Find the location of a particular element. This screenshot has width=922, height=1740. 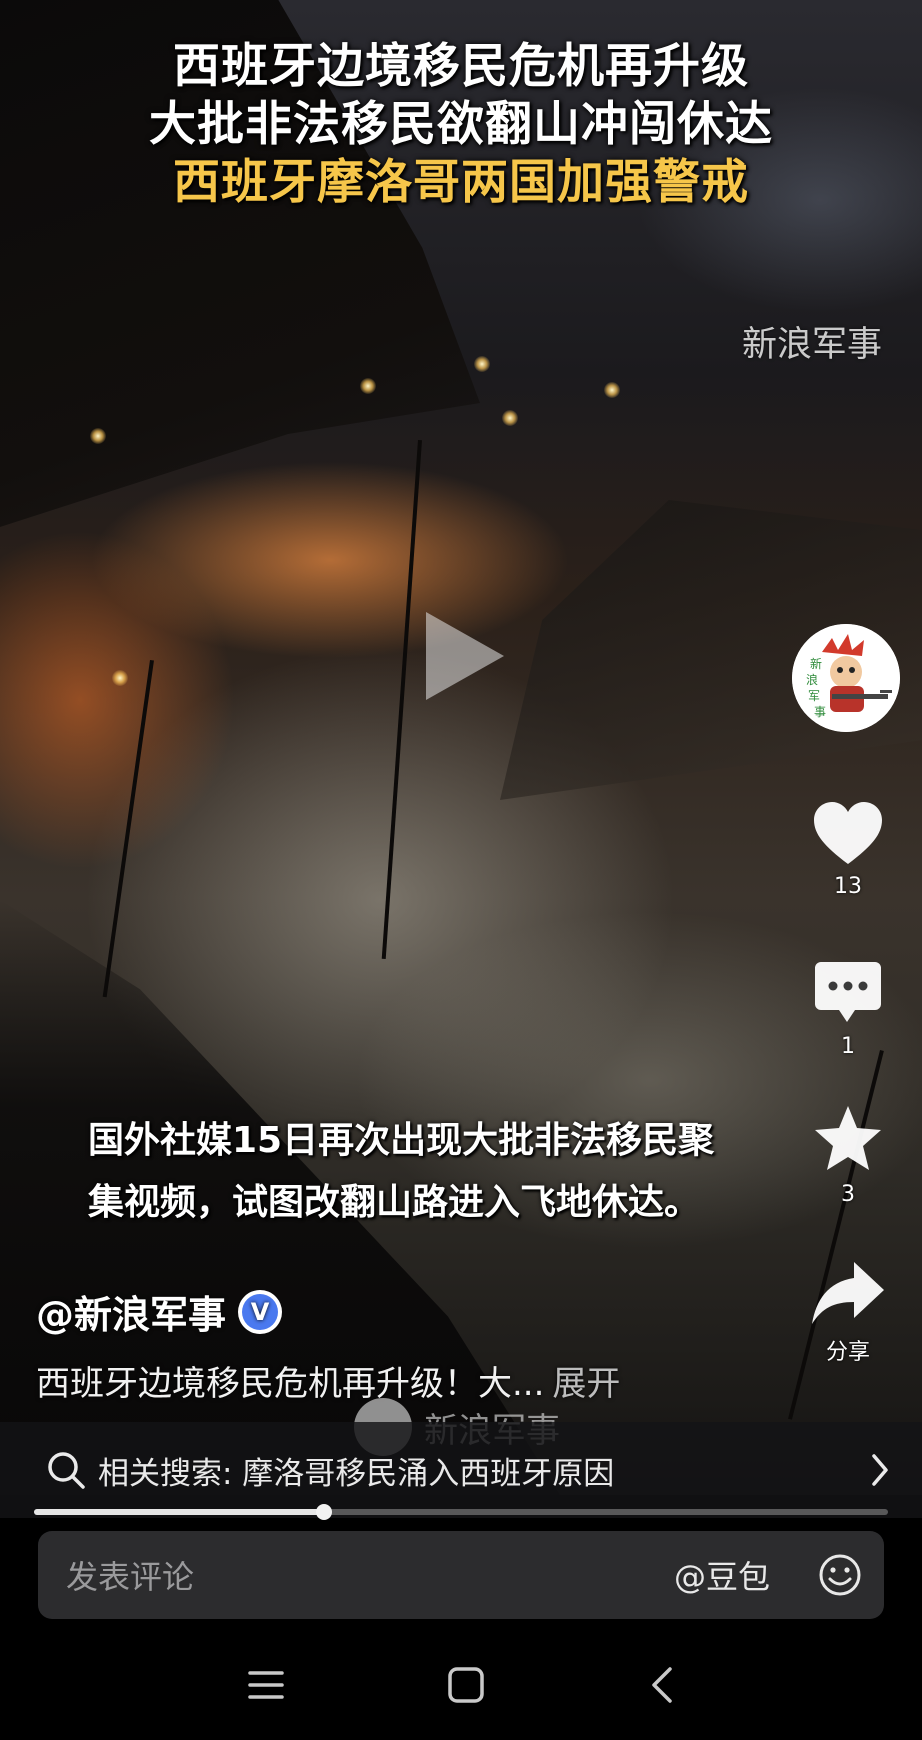

svg-text: 事 is located at coordinates (820, 712).